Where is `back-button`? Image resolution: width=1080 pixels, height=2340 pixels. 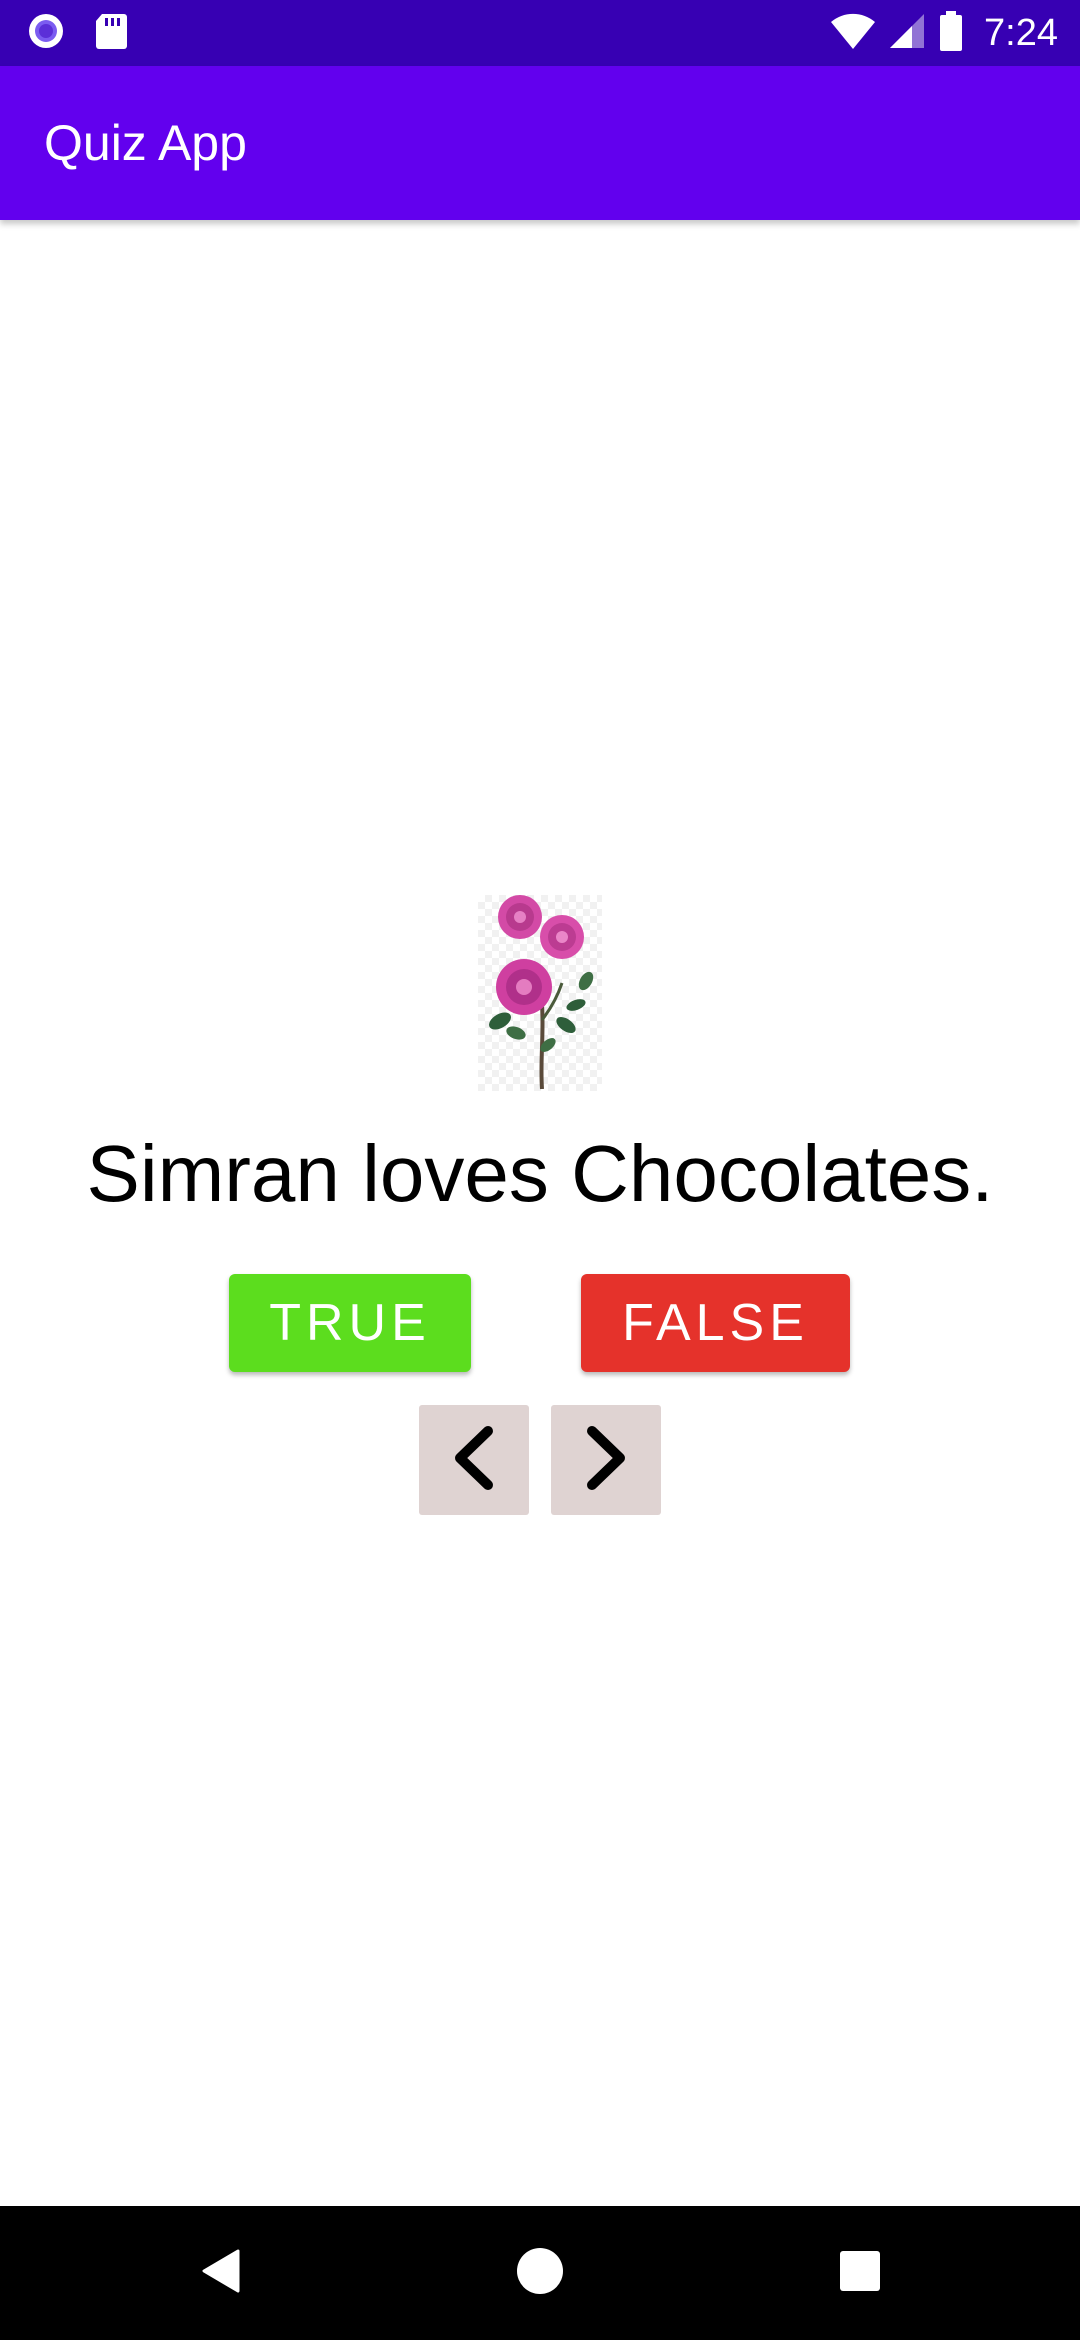
back-button is located at coordinates (220, 2273).